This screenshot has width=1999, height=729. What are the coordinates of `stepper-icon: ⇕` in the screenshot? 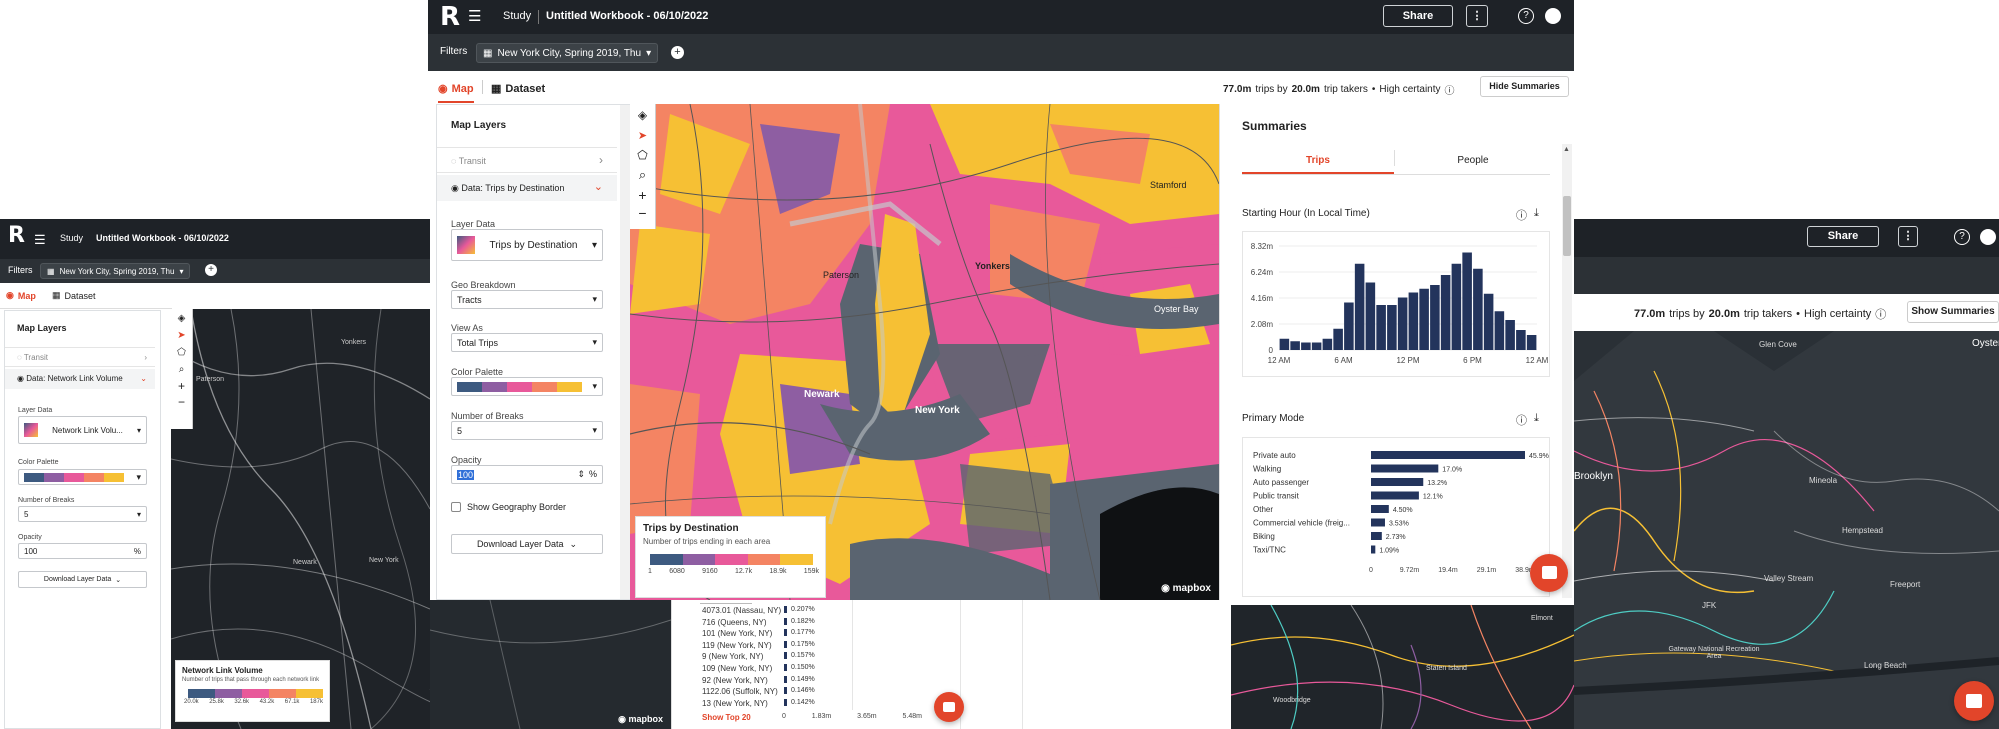 It's located at (581, 474).